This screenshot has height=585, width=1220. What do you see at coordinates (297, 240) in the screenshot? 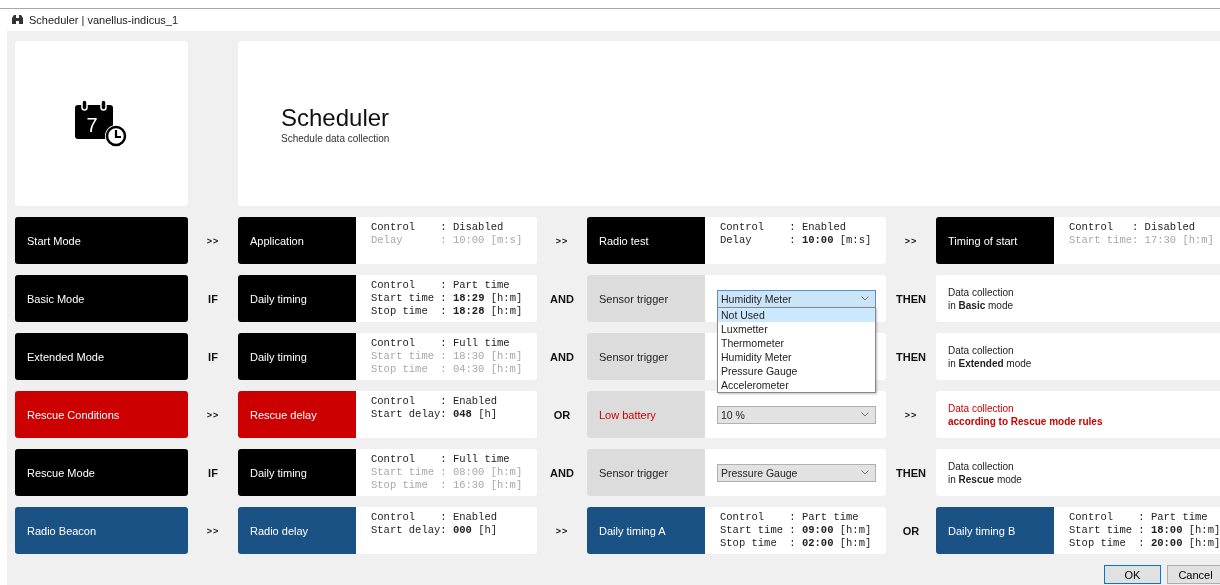
I see `block-label: Application` at bounding box center [297, 240].